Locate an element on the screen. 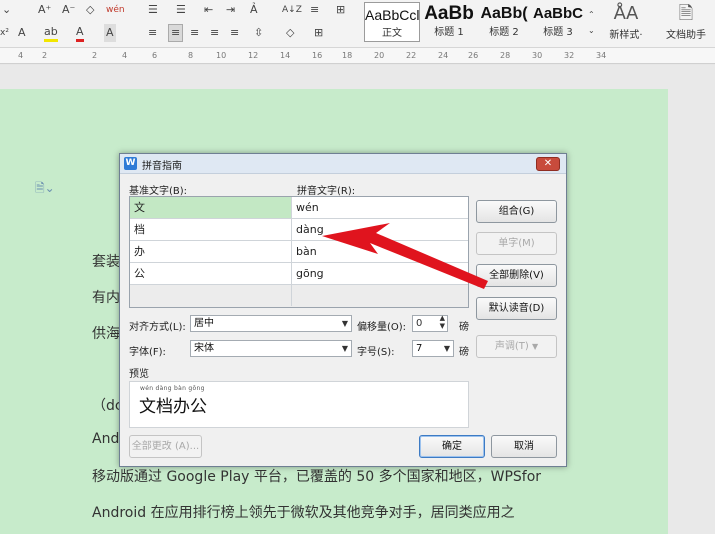  text-effect-button: A is located at coordinates (22, 33).